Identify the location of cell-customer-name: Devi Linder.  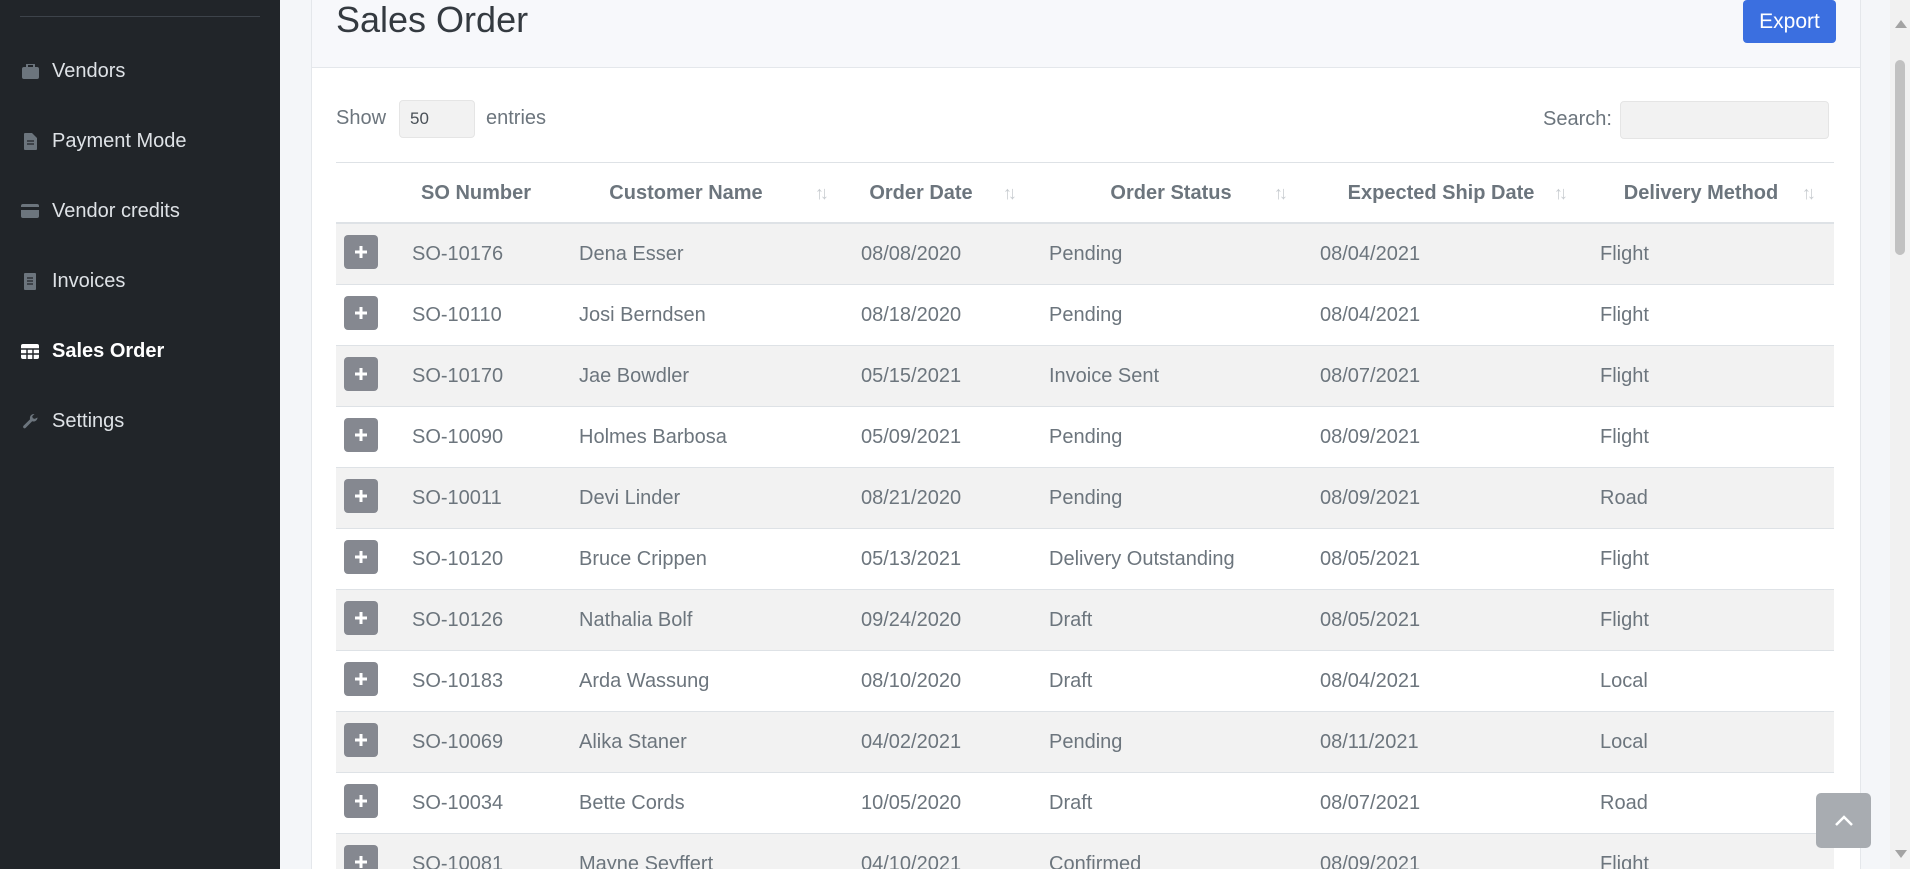
(630, 497).